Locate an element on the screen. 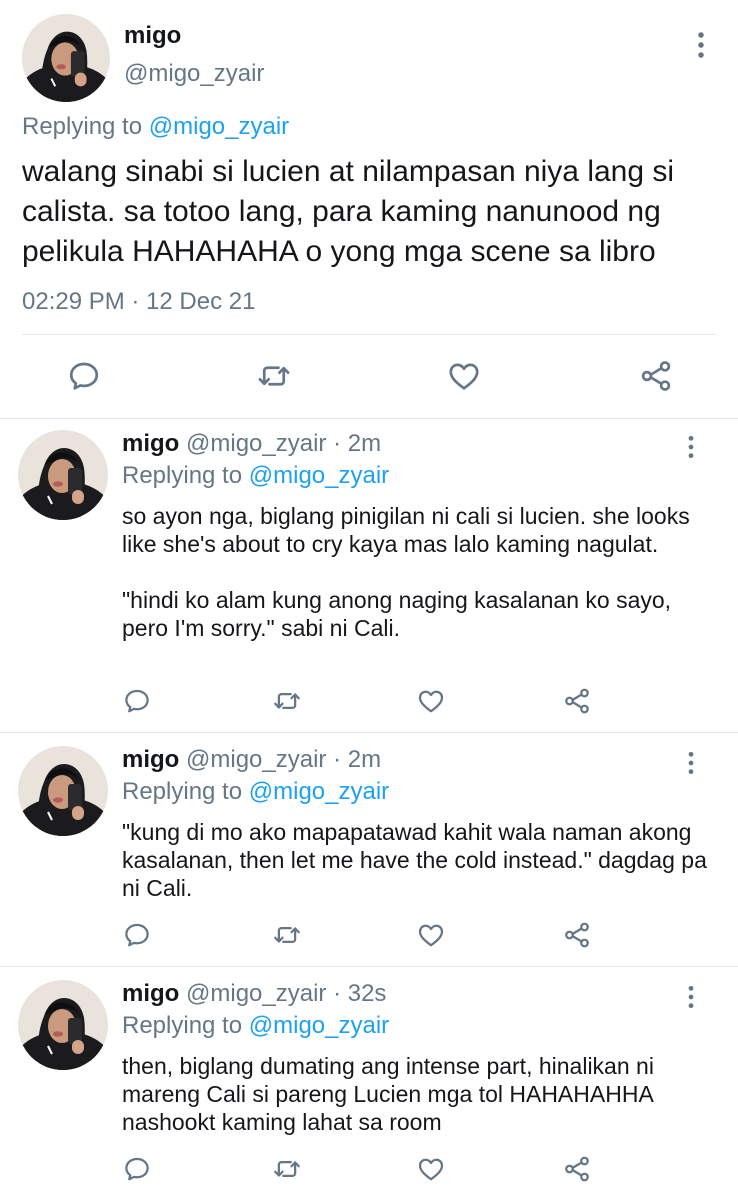 This screenshot has height=1200, width=738. tweet-timestamp: 02:29 PM · 12 Dec 21 is located at coordinates (138, 302).